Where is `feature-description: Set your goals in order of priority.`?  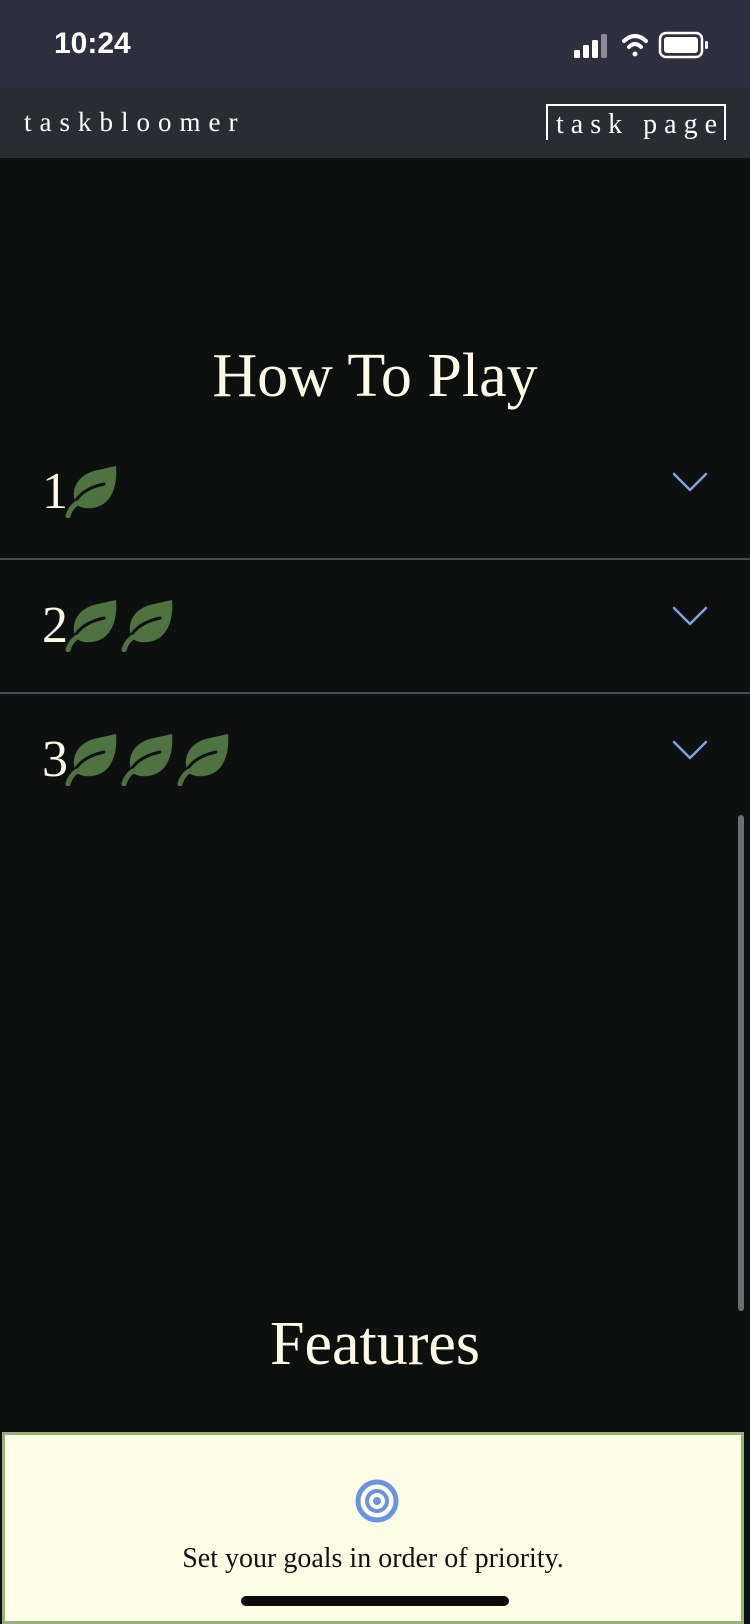
feature-description: Set your goals in order of priority. is located at coordinates (373, 1558).